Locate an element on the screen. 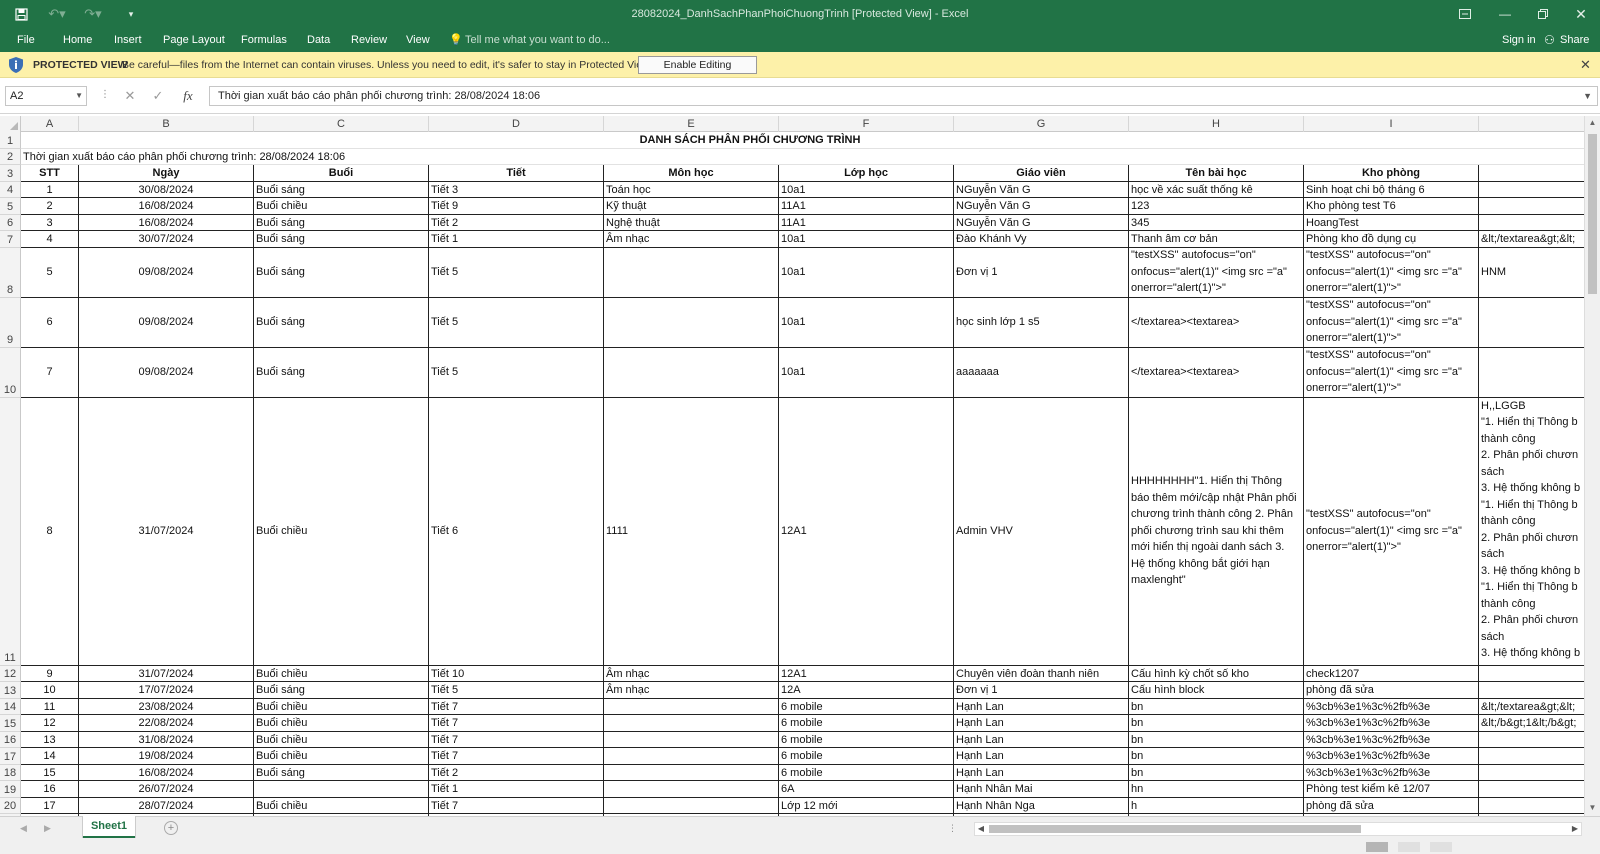 Image resolution: width=1600 pixels, height=854 pixels. data-cell-e13: Âm nhạc is located at coordinates (691, 690).